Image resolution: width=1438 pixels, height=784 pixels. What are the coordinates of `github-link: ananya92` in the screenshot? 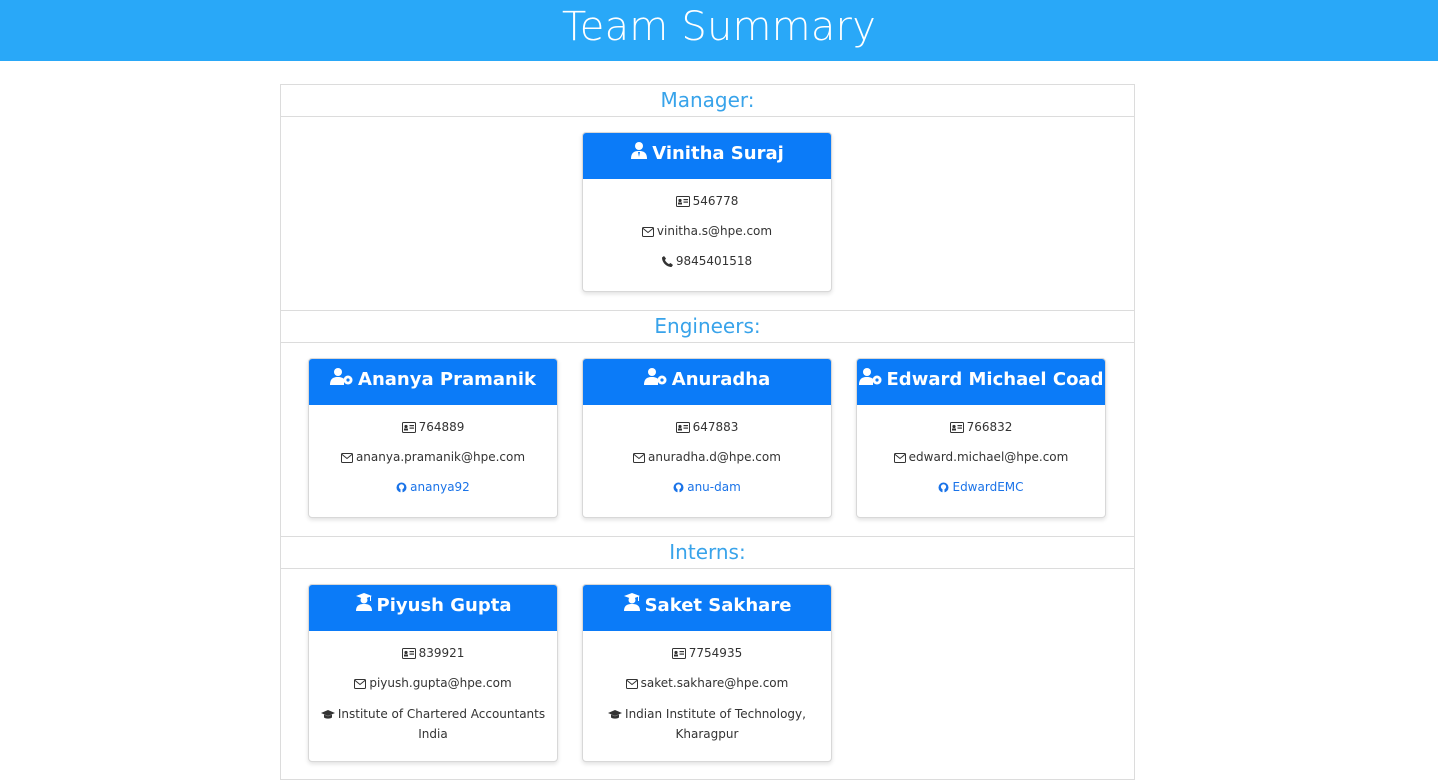 It's located at (440, 487).